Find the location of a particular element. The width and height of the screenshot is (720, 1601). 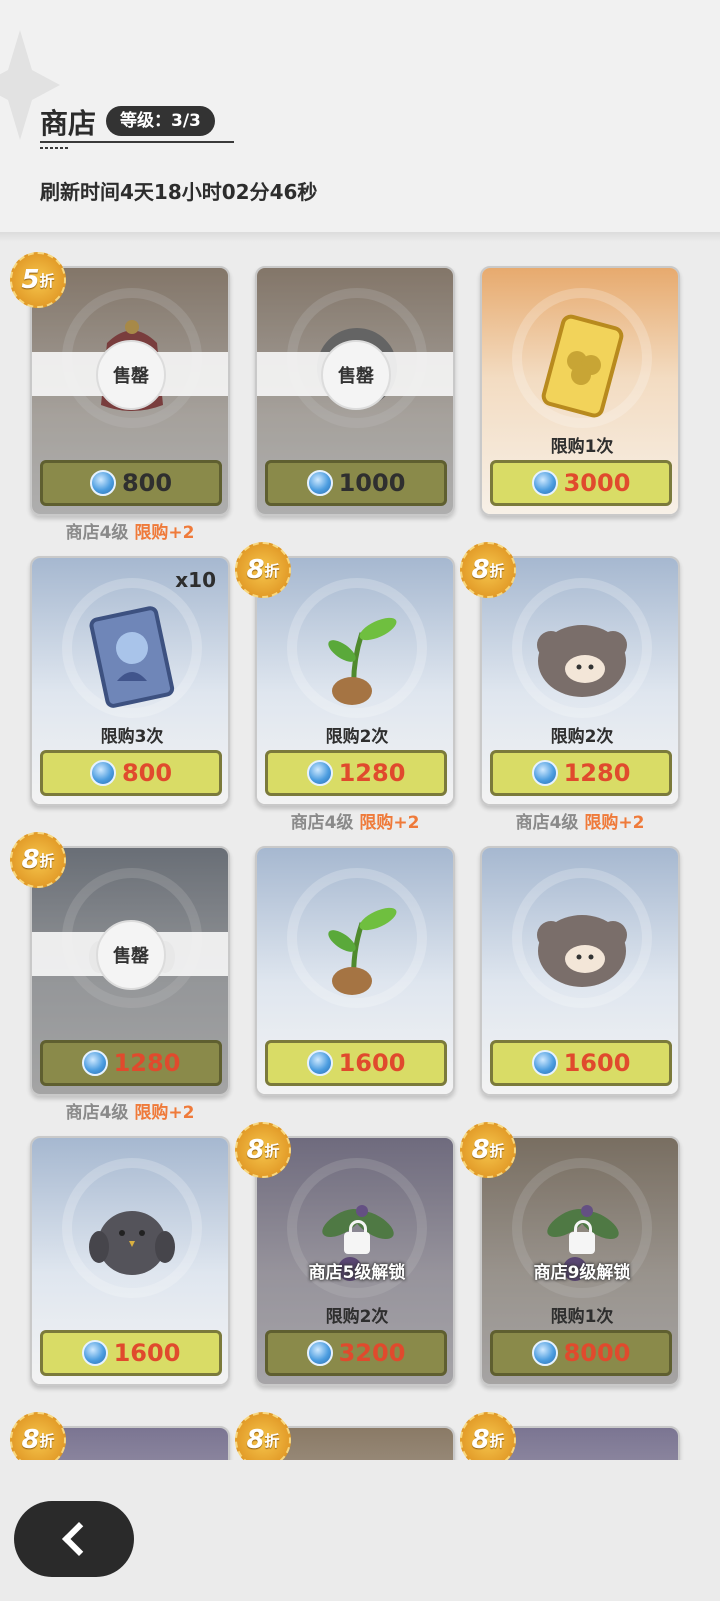

shop-item-card: 售罄 800 is located at coordinates (130, 391).